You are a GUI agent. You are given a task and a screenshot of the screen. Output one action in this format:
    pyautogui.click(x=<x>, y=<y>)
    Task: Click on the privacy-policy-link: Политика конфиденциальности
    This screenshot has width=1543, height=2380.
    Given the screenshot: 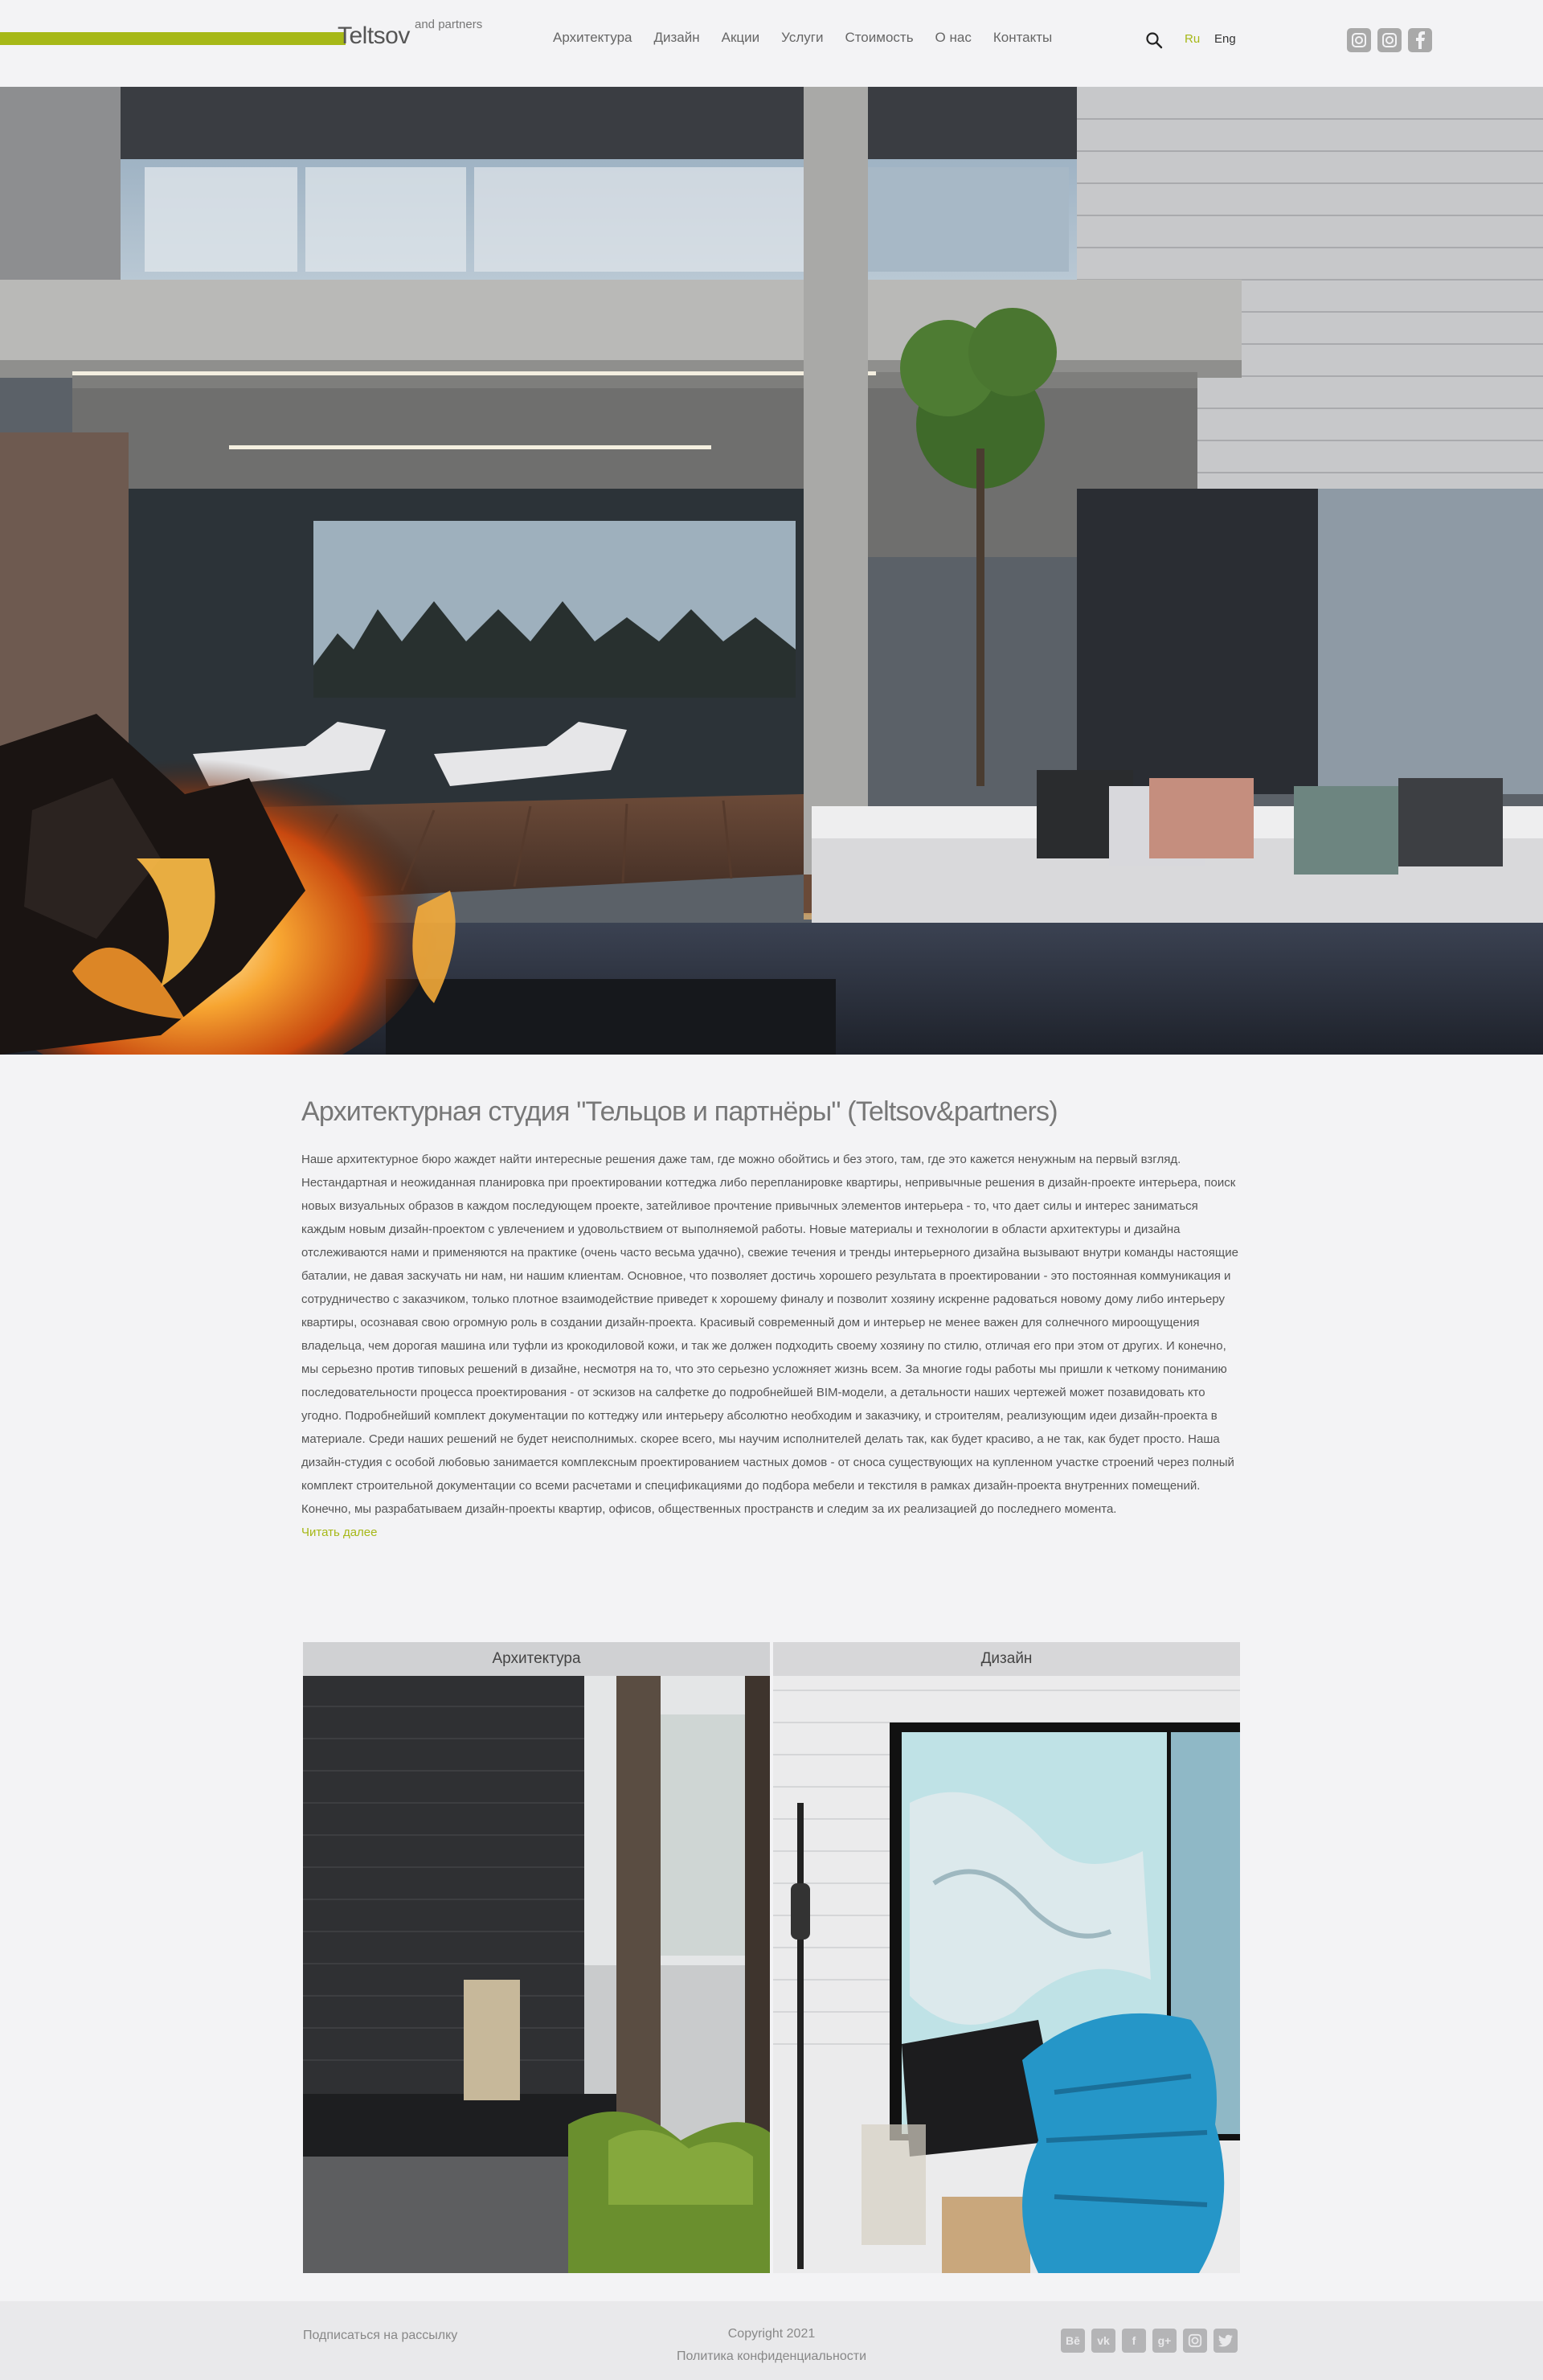 What is the action you would take?
    pyautogui.click(x=771, y=2357)
    